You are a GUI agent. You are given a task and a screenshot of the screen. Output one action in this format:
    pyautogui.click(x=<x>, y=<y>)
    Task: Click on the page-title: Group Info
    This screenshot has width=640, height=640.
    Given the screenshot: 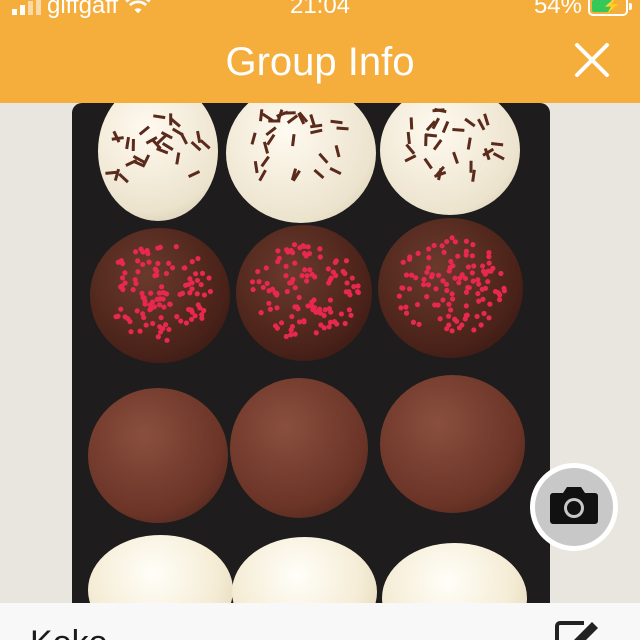 What is the action you would take?
    pyautogui.click(x=320, y=62)
    